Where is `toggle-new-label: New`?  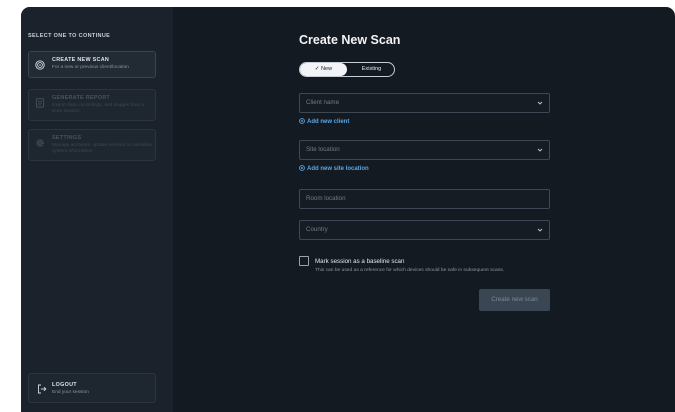 toggle-new-label: New is located at coordinates (327, 69).